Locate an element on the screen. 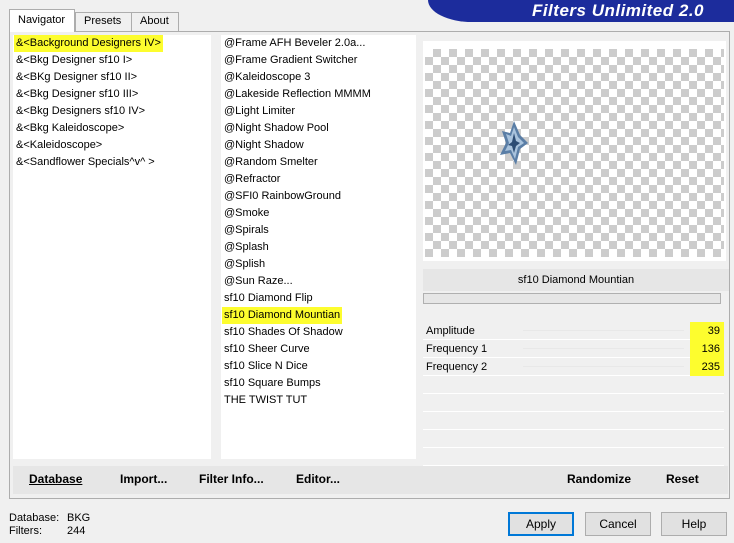 The height and width of the screenshot is (543, 734). footer-info: Database: BKG Filters: 244 is located at coordinates (49, 525).